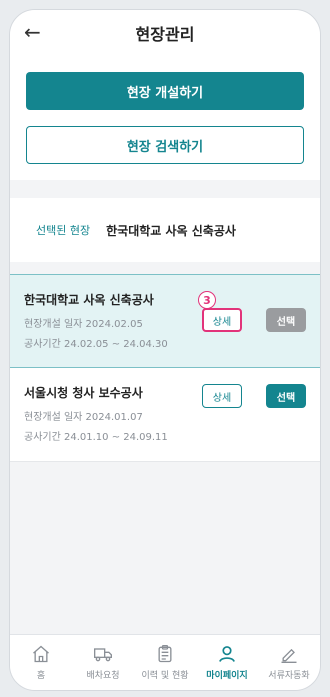  Describe the element at coordinates (83, 417) in the screenshot. I see `site-open-date: 현장개설 일자 2024.01.07` at that location.